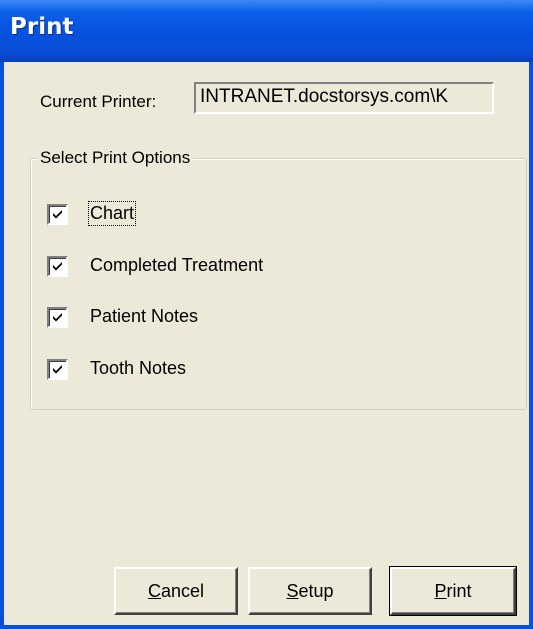 The height and width of the screenshot is (629, 533). I want to click on print-button: Print, so click(453, 591).